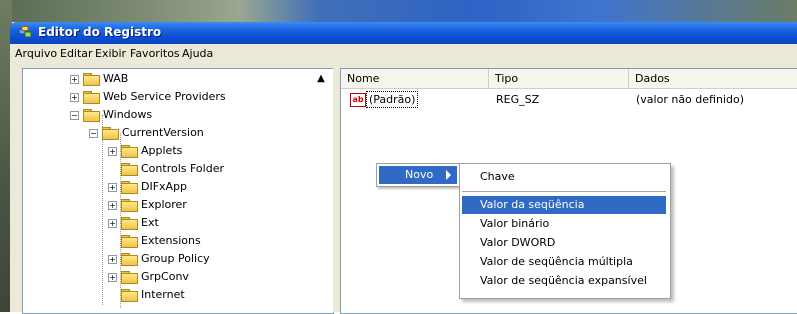 This screenshot has width=797, height=314. I want to click on submenu-item-label: Valor de seqüência expansível, so click(563, 280).